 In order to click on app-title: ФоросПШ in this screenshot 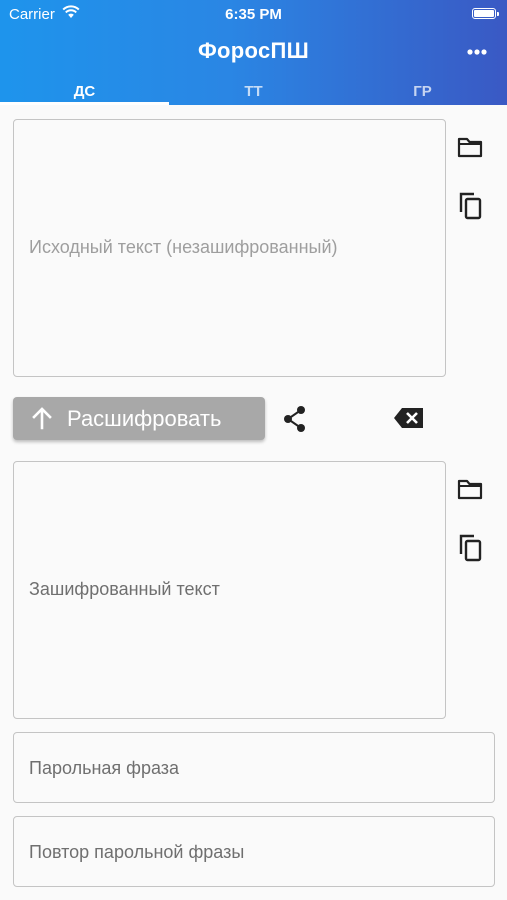, I will do `click(253, 50)`.